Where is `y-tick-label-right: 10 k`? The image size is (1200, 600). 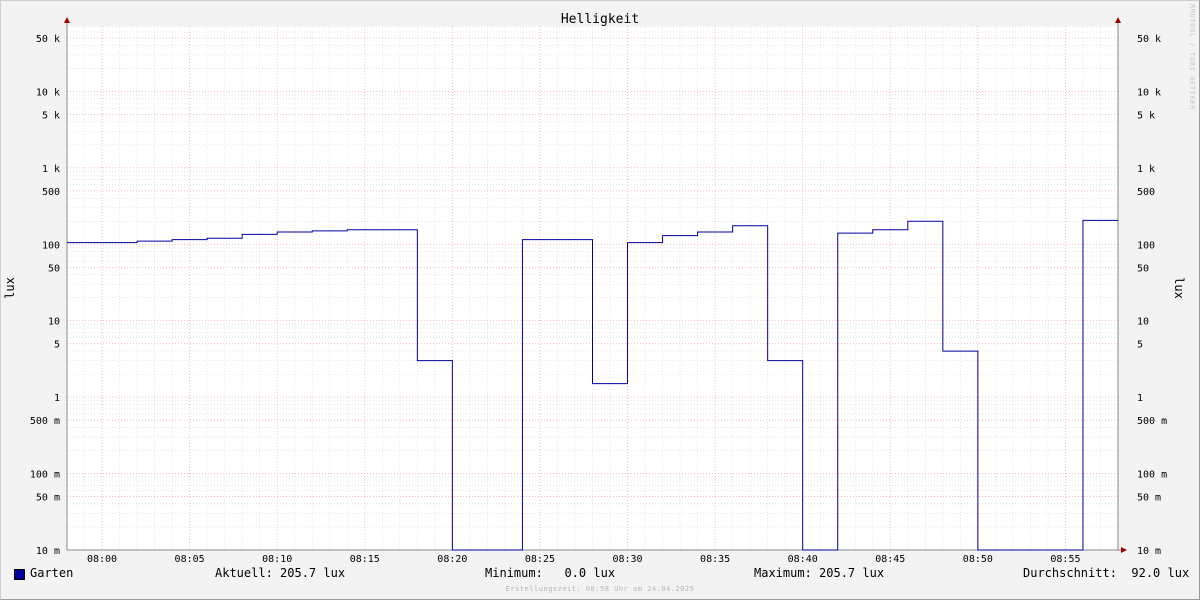
y-tick-label-right: 10 k is located at coordinates (1149, 92).